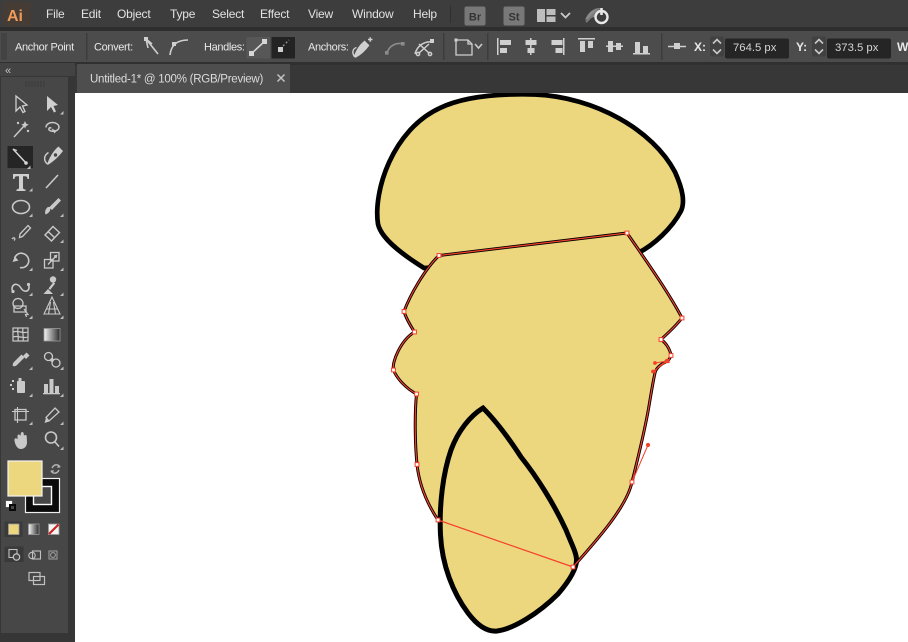  Describe the element at coordinates (44, 48) in the screenshot. I see `svg-text: Anchor Point` at that location.